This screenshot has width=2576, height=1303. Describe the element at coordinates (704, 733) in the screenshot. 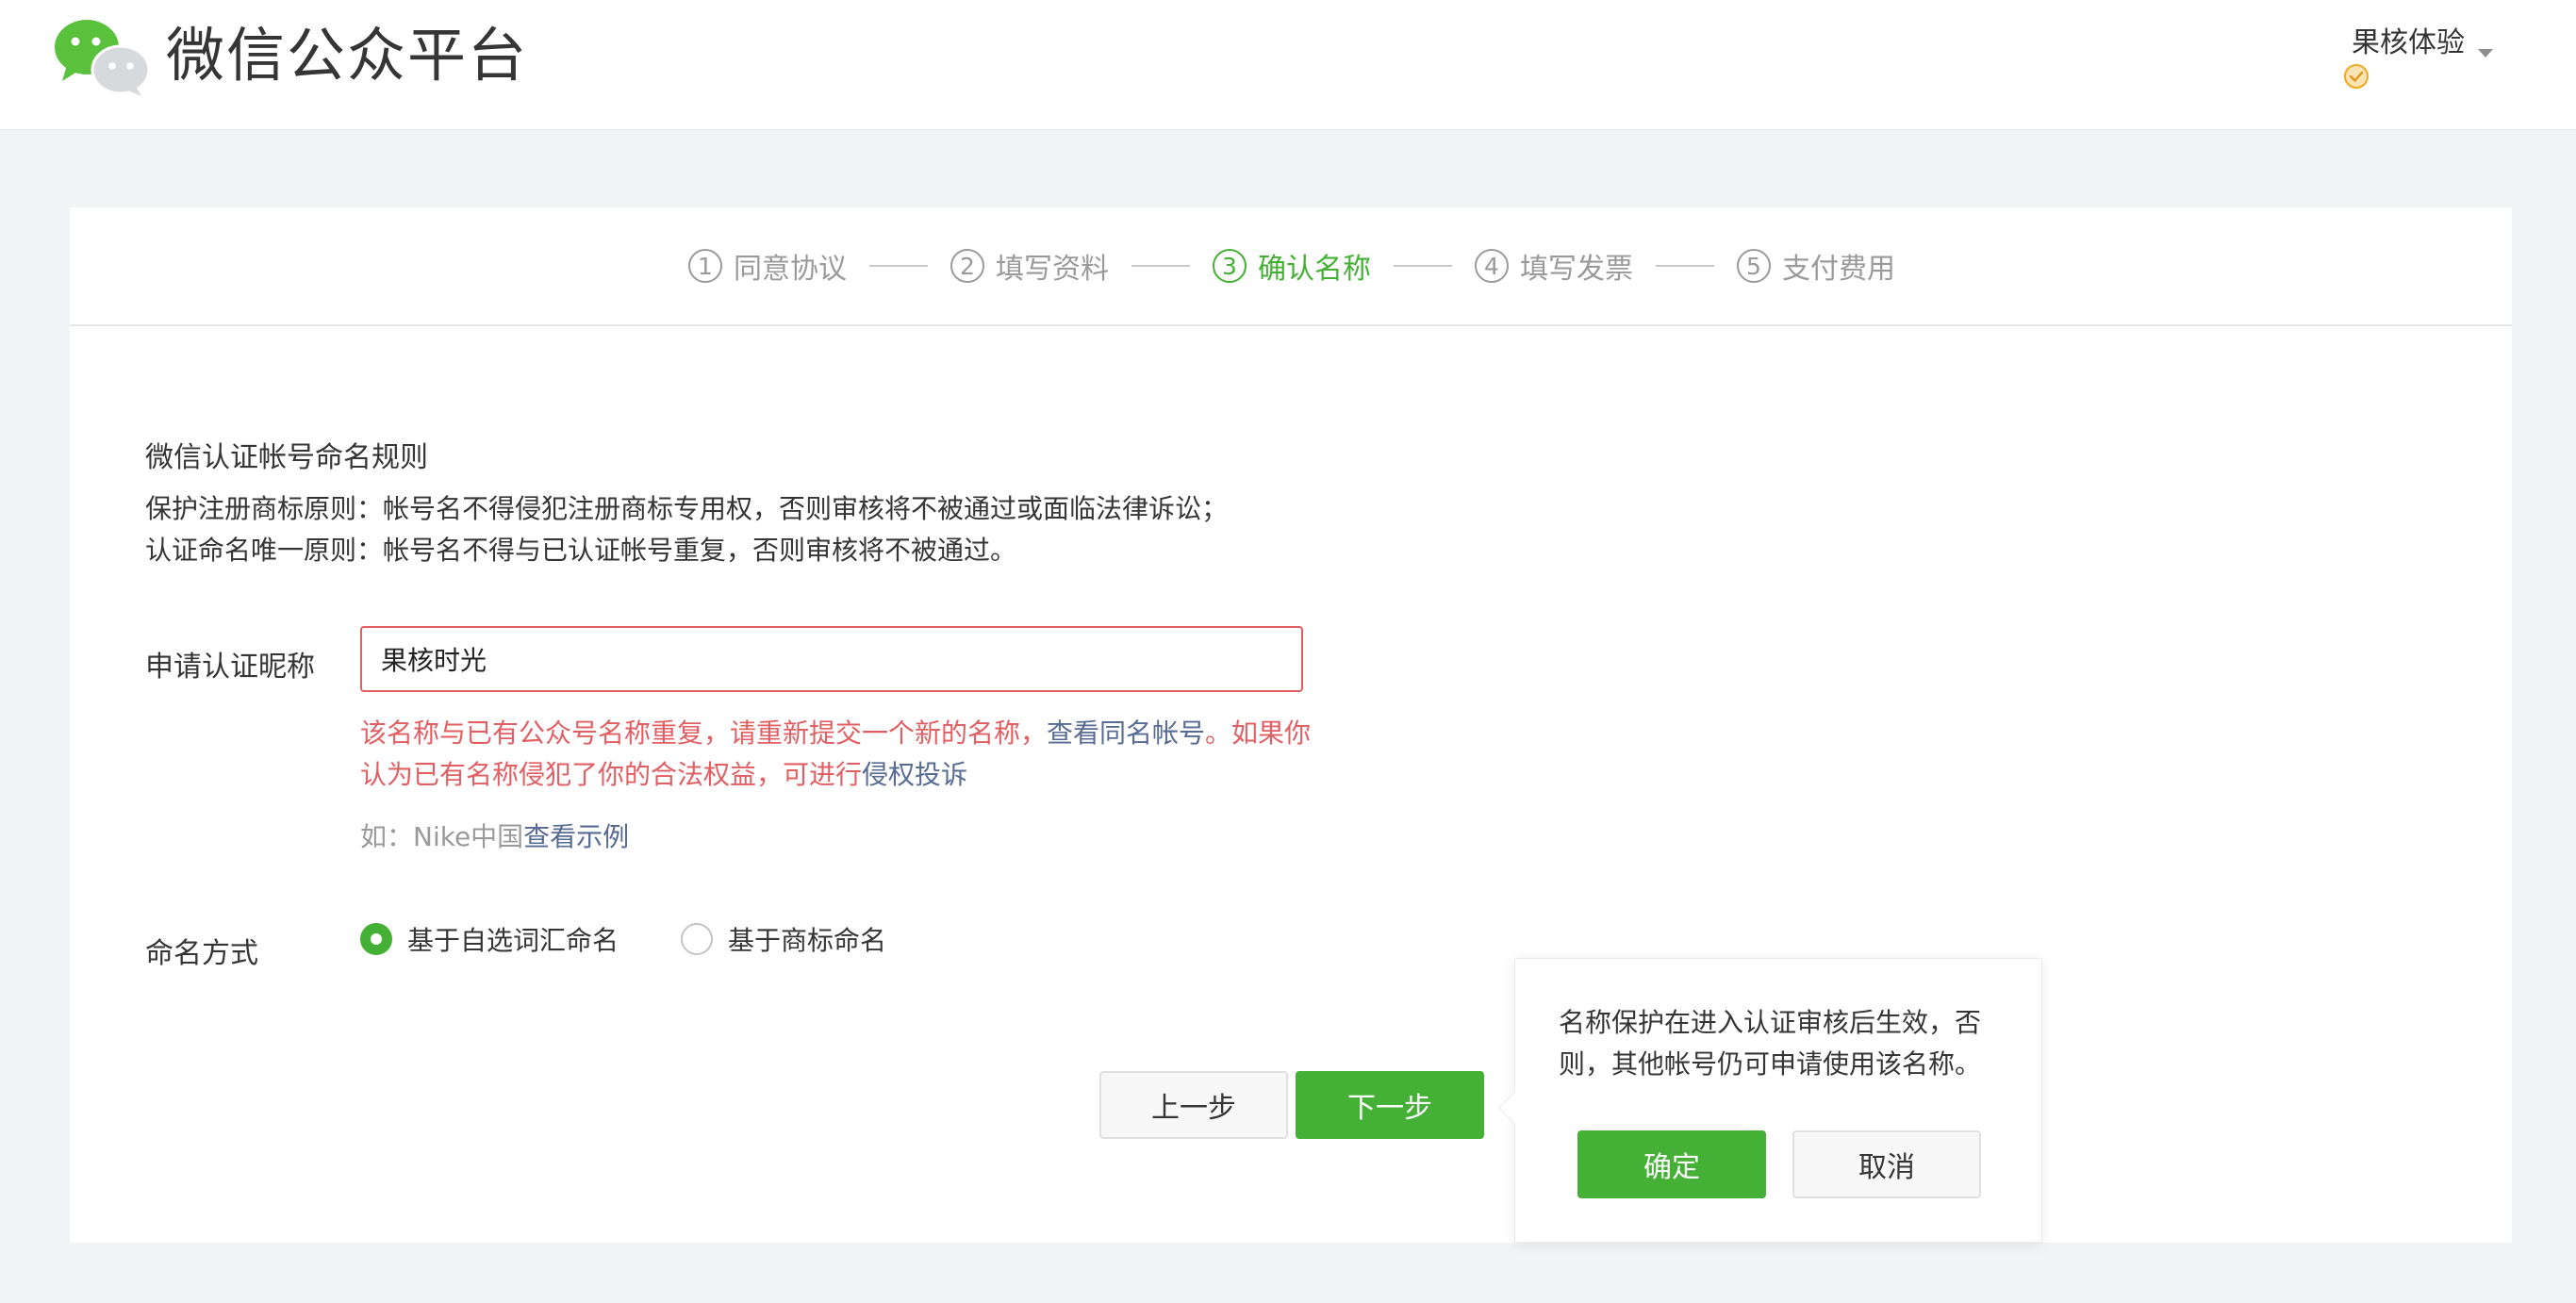

I see `error-text-part1: 该名称与已有公众号名称重复，请重新提交一个新的名称，` at that location.